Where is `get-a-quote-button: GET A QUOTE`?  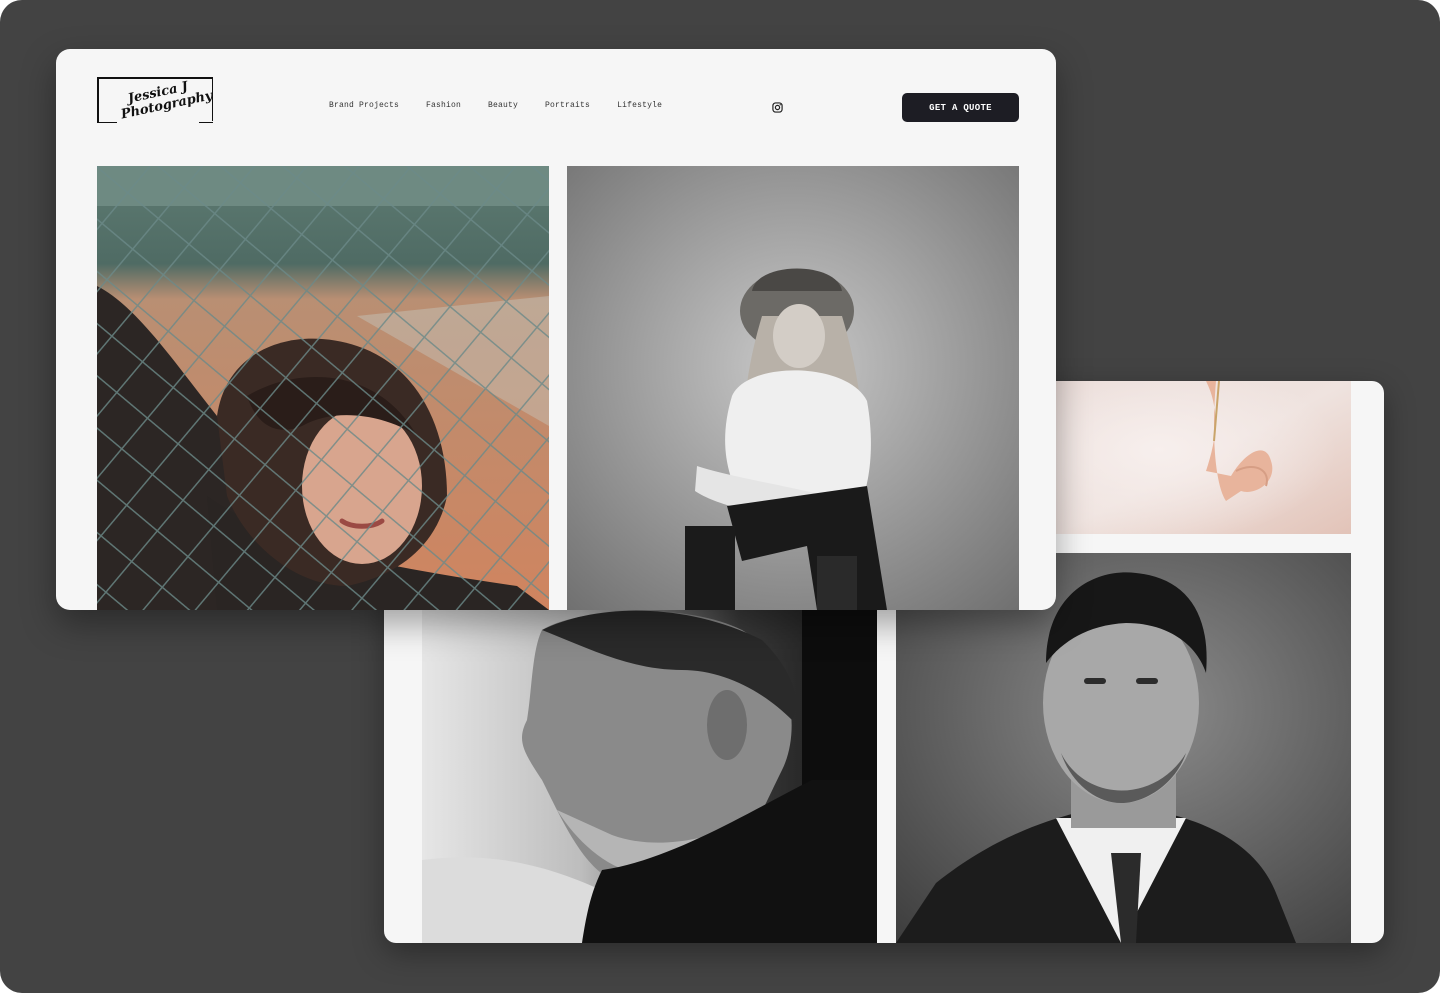 get-a-quote-button: GET A QUOTE is located at coordinates (960, 107).